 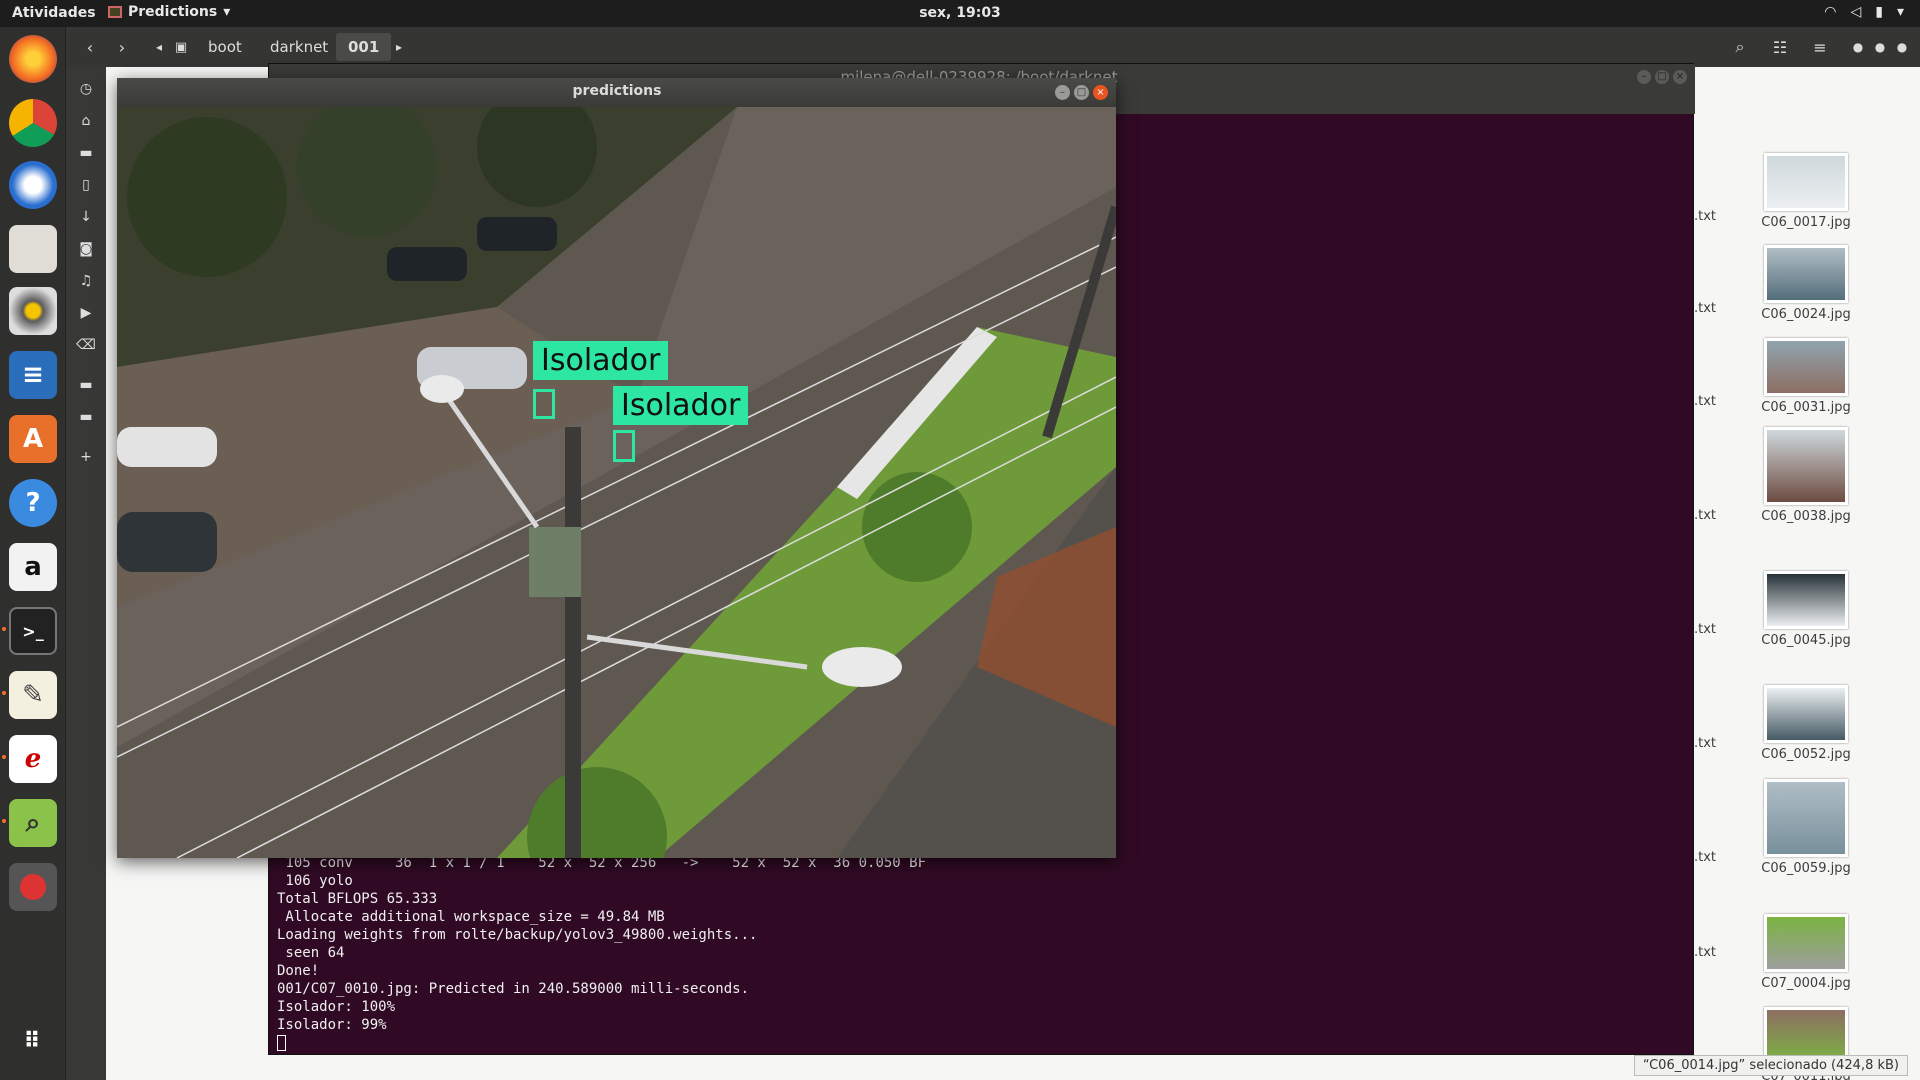 I want to click on activities-button: Atividades, so click(x=54, y=13).